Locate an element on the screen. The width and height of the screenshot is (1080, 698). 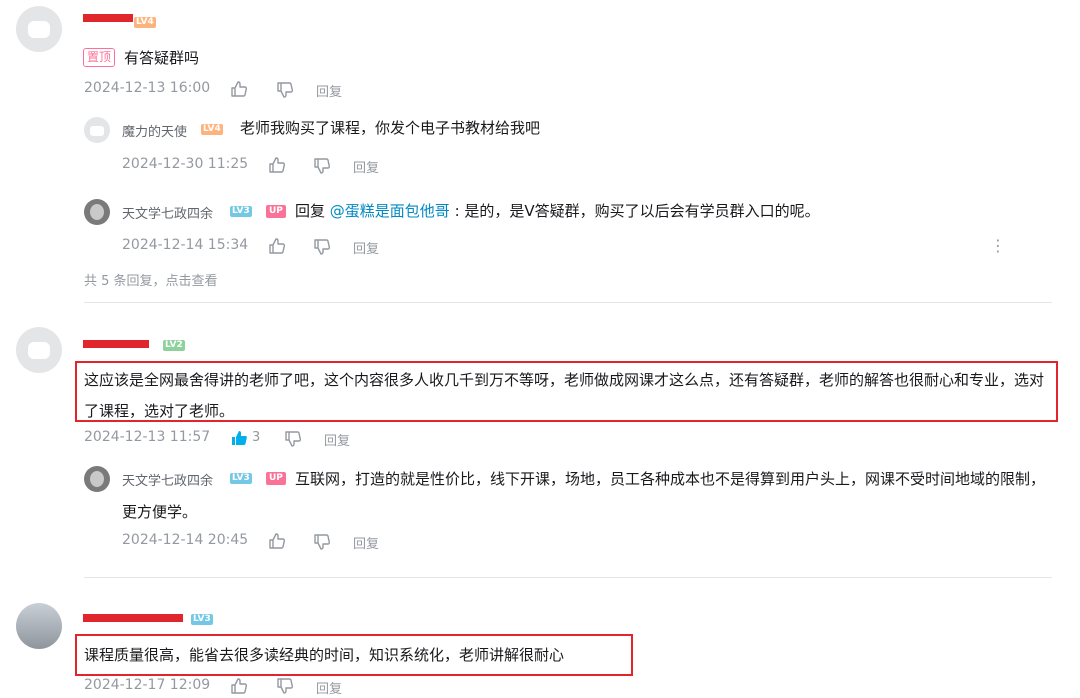
reply-time: 2024-12-14 15:34 is located at coordinates (185, 245).